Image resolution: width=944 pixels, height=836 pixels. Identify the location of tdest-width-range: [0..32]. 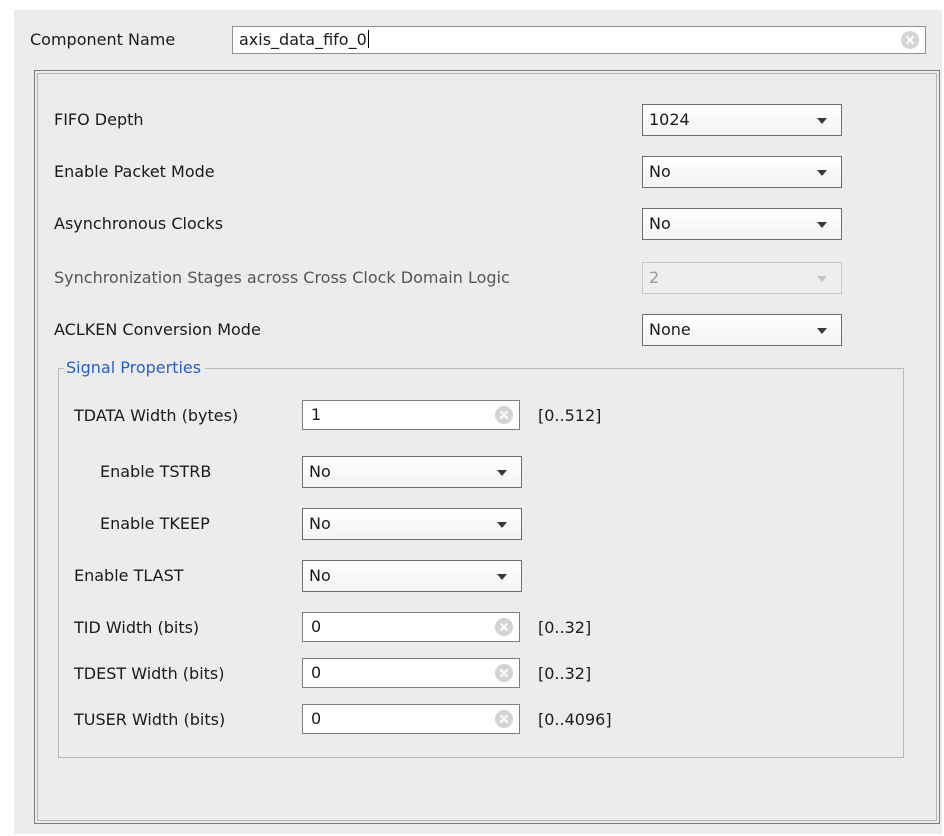
(565, 673).